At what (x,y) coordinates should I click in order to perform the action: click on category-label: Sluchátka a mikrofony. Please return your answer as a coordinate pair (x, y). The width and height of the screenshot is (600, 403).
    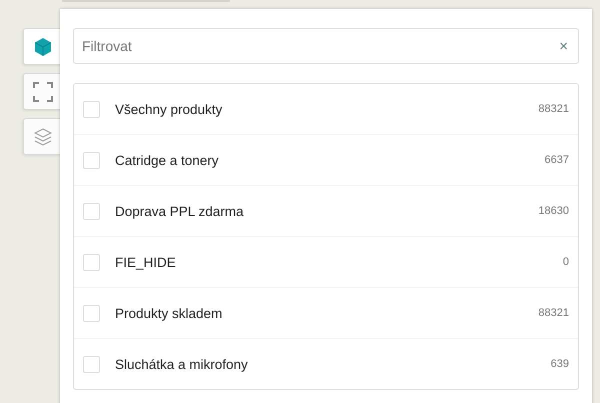
    Looking at the image, I should click on (182, 364).